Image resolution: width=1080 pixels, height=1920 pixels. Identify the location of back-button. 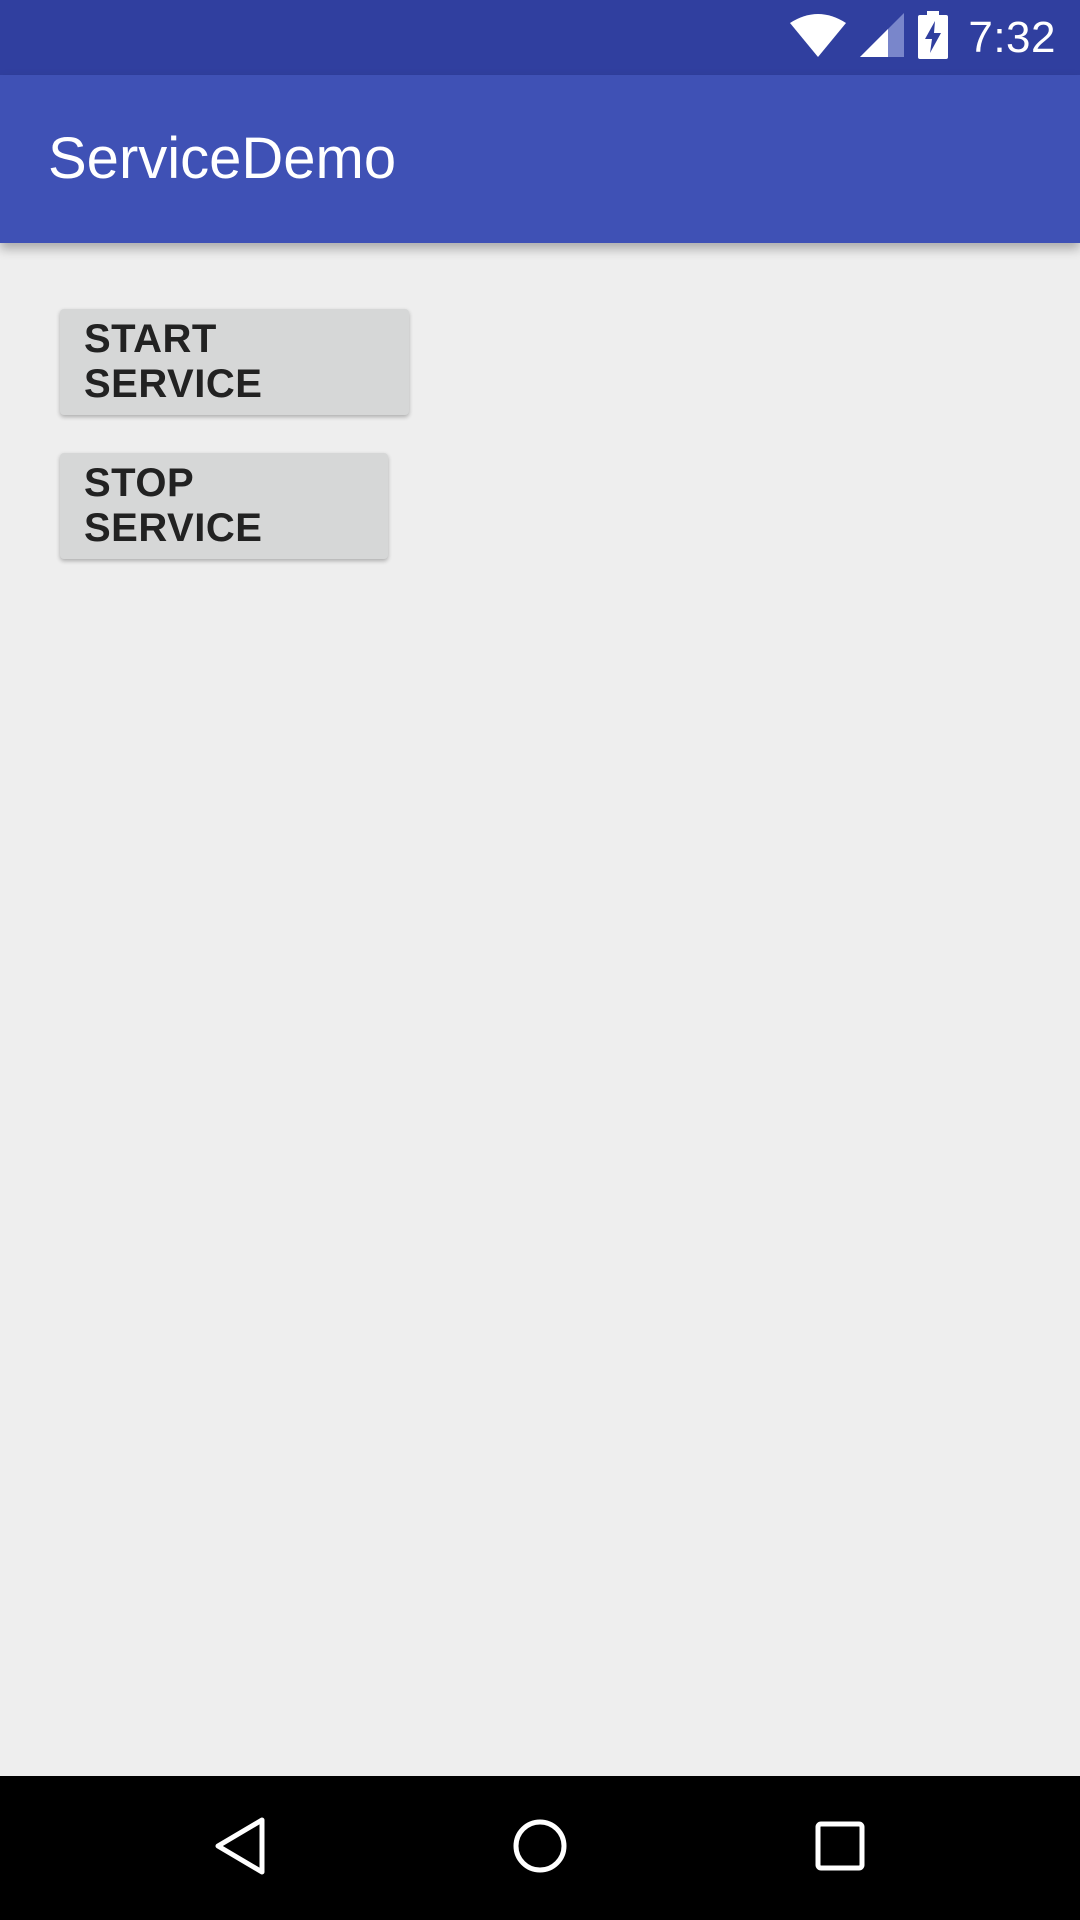
(240, 1848).